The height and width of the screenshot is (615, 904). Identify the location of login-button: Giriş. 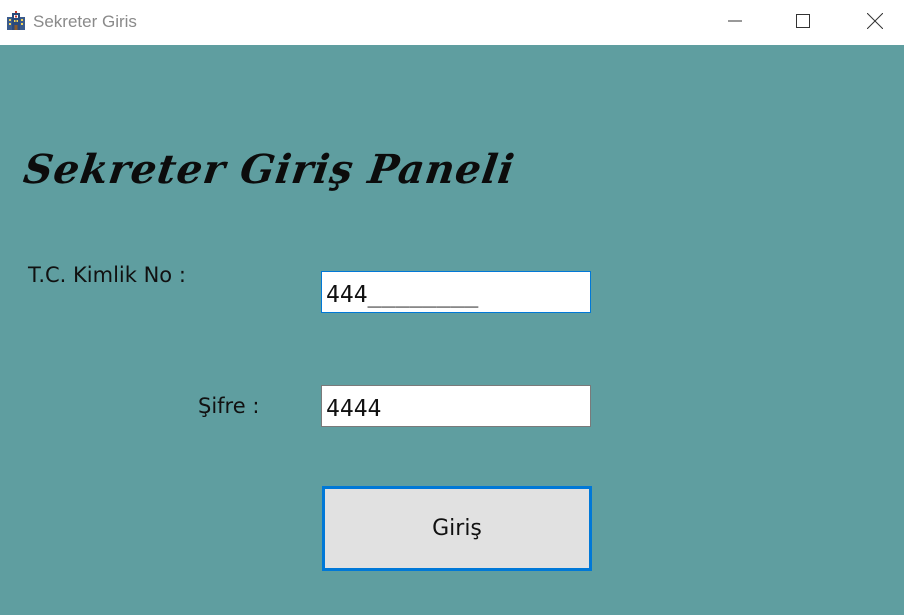
(457, 528).